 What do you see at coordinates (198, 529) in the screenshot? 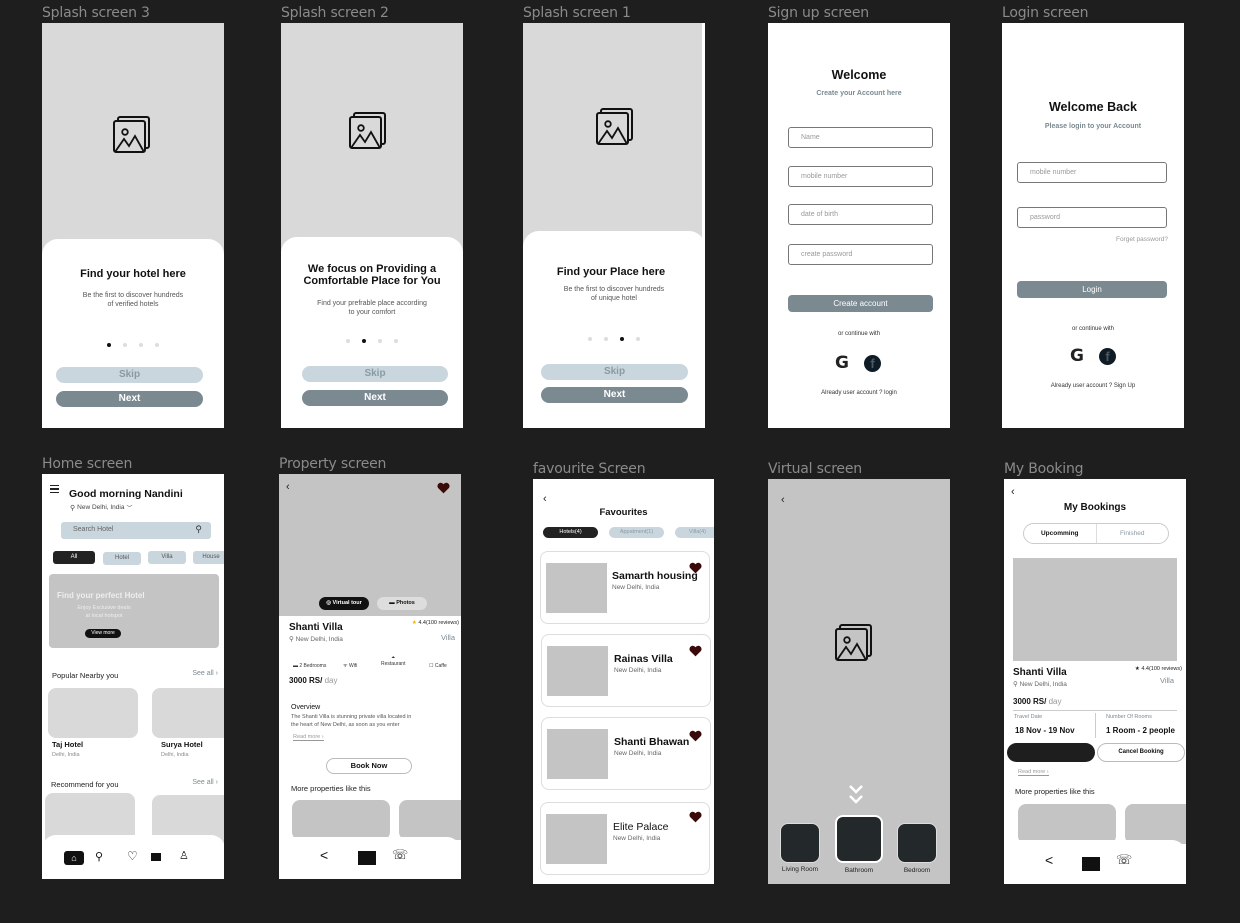
I see `search-icon: ⚲` at bounding box center [198, 529].